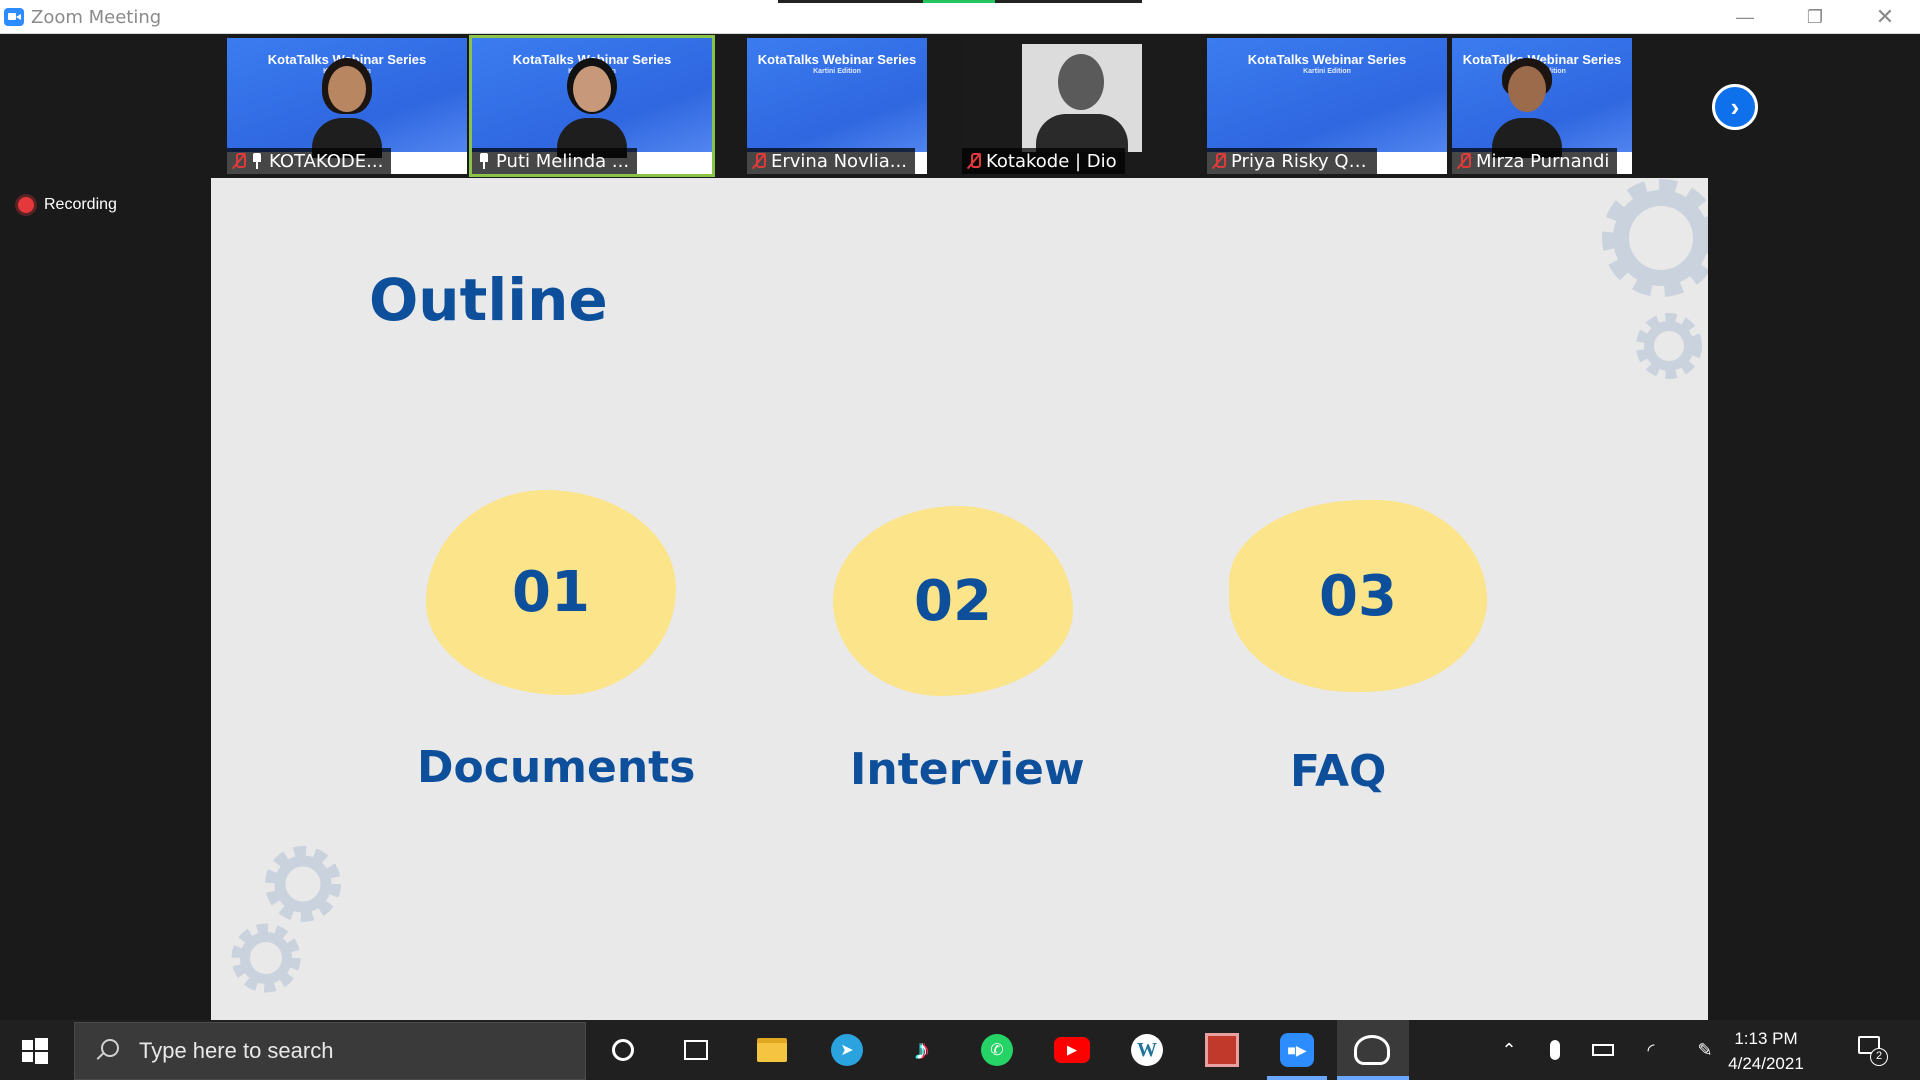 The height and width of the screenshot is (1080, 1920). I want to click on next-page-button: ›, so click(1735, 107).